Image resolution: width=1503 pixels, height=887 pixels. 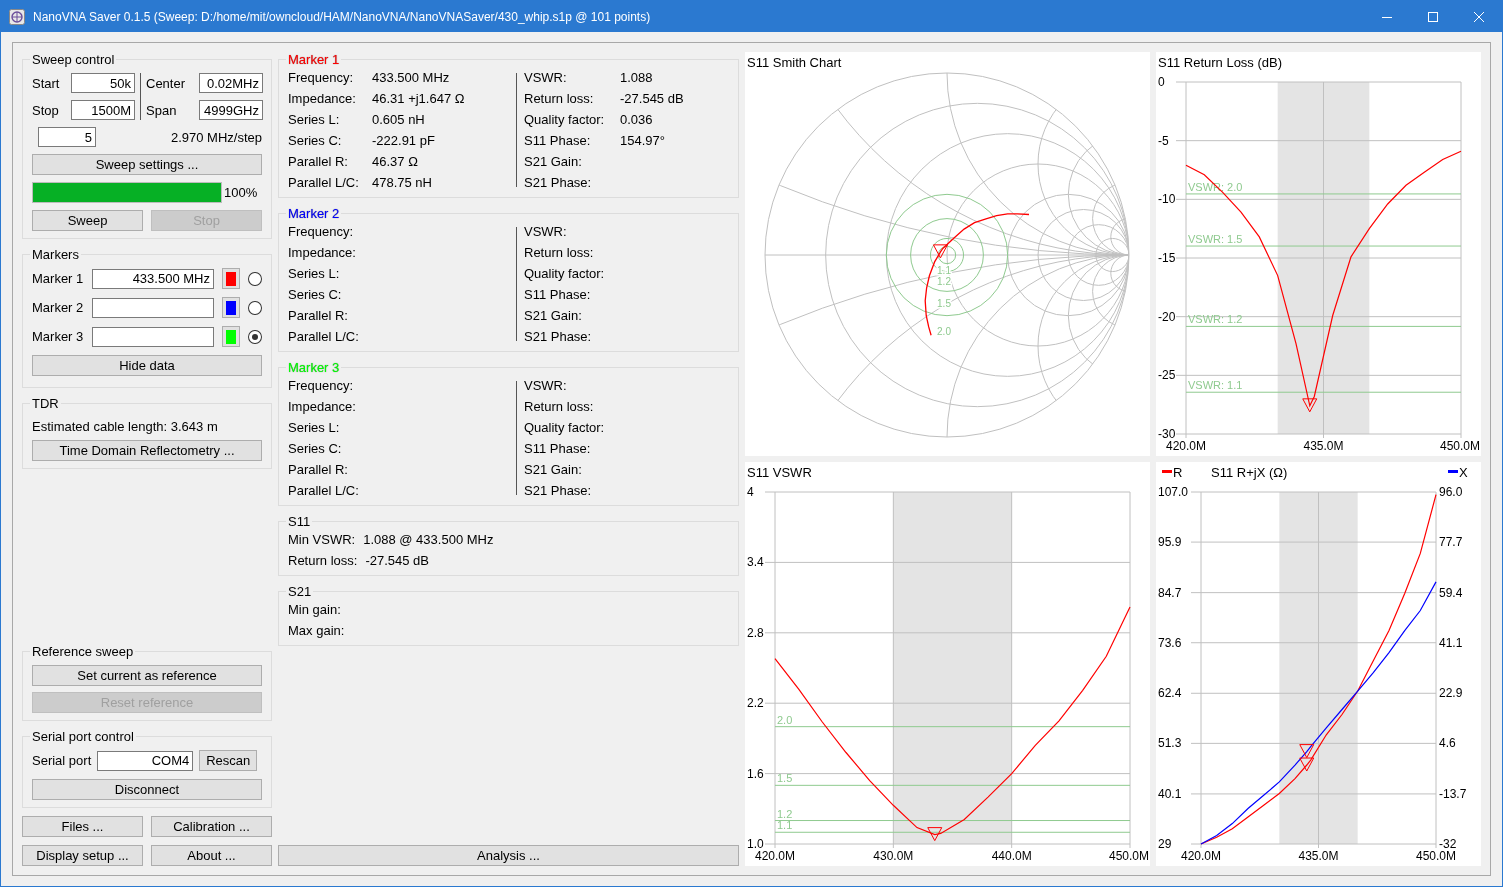 I want to click on marker-label: Marker 3, so click(x=58, y=336).